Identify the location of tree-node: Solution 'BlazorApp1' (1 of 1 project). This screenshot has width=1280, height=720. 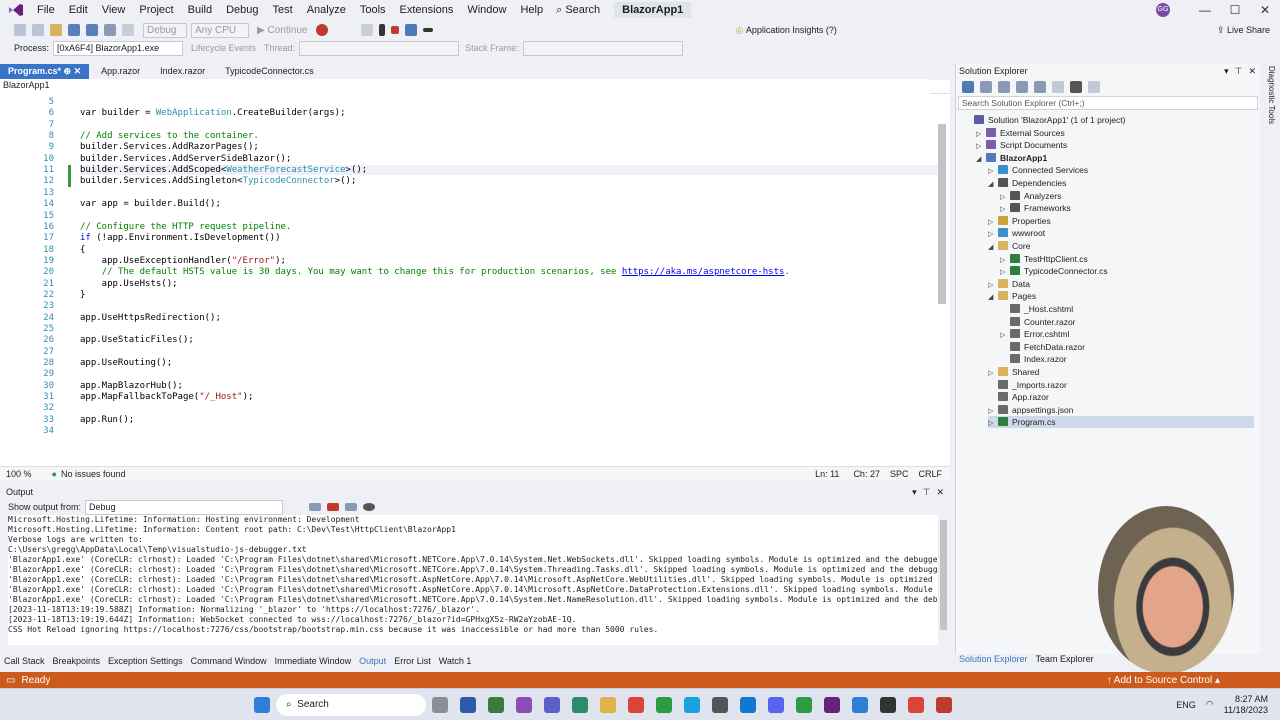
(1109, 120).